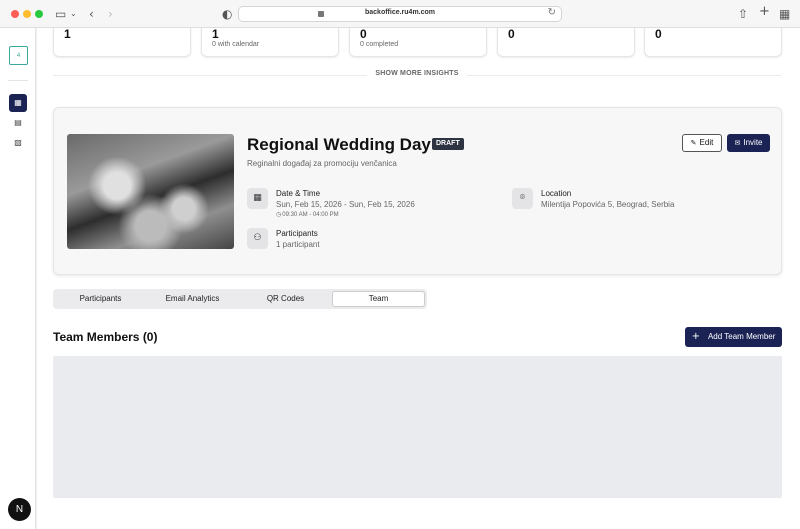 This screenshot has width=800, height=529. I want to click on participants-value: 1 participant, so click(298, 244).